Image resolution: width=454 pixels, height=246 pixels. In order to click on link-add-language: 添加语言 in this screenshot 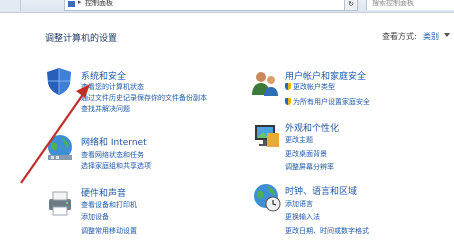, I will do `click(299, 204)`.